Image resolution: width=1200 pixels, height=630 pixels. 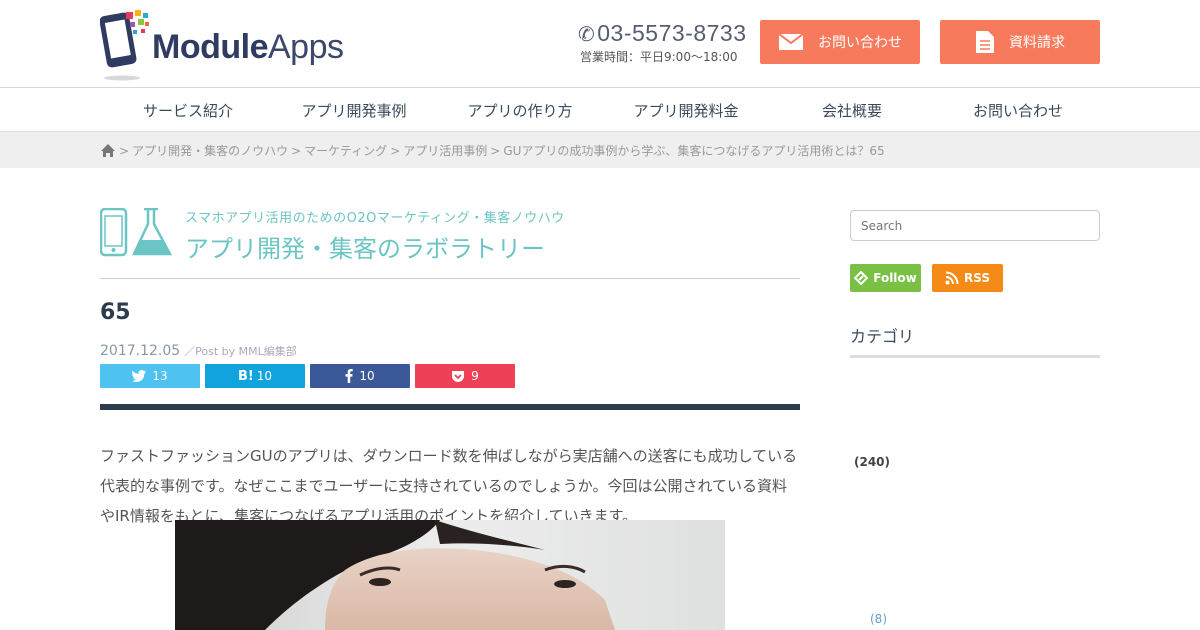 What do you see at coordinates (458, 376) in the screenshot?
I see `pocket-icon` at bounding box center [458, 376].